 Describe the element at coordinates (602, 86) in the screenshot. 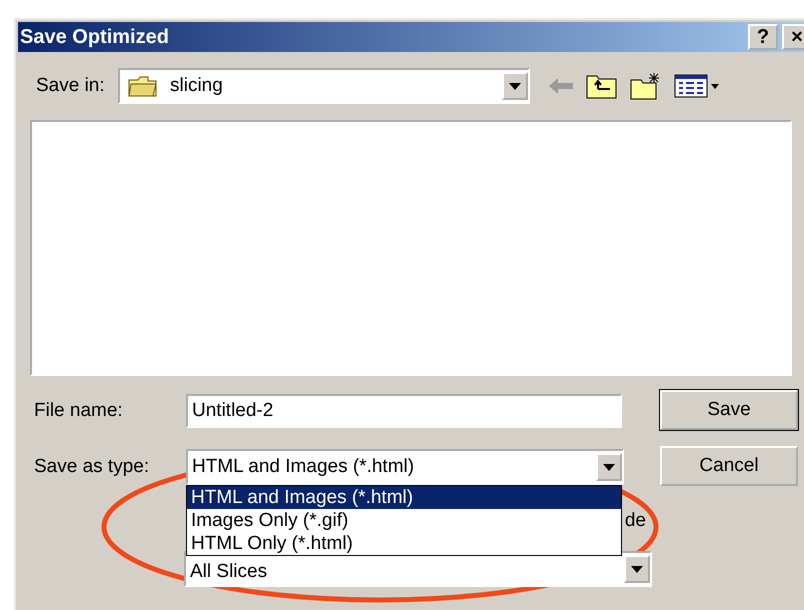

I see `up-folder-icon` at that location.